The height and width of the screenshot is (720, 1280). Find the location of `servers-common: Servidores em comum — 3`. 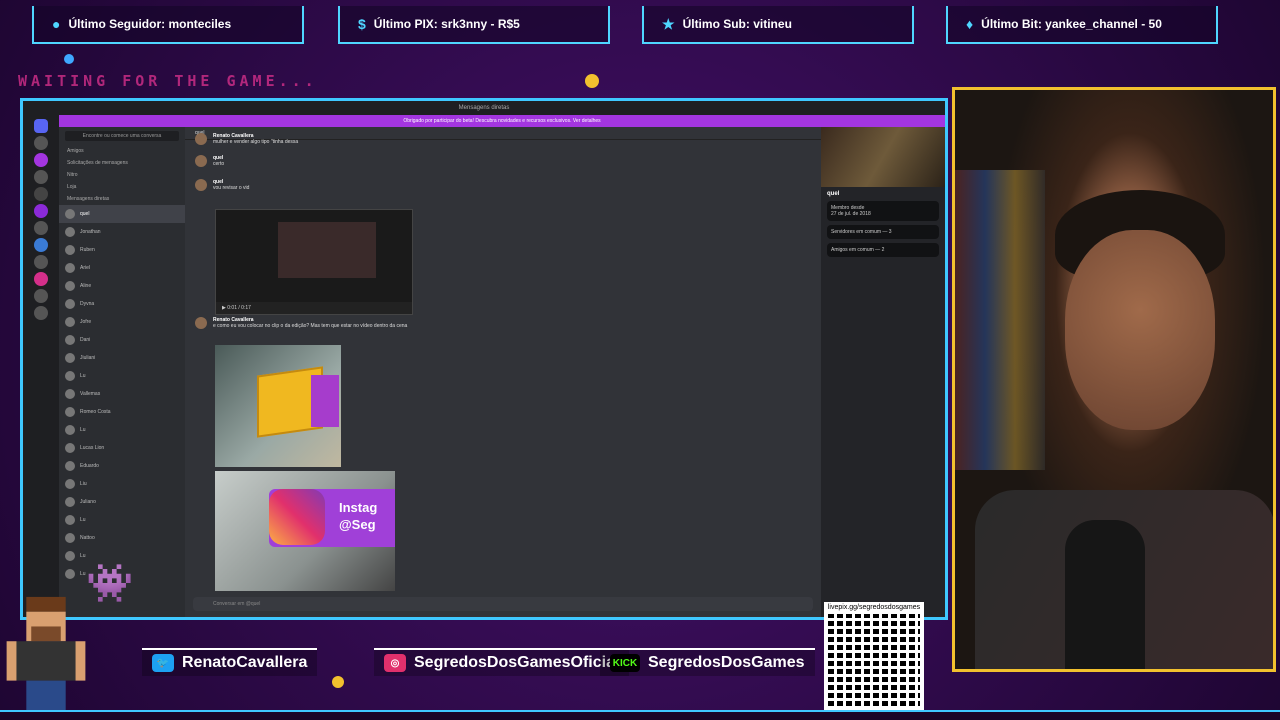

servers-common: Servidores em comum — 3 is located at coordinates (883, 232).